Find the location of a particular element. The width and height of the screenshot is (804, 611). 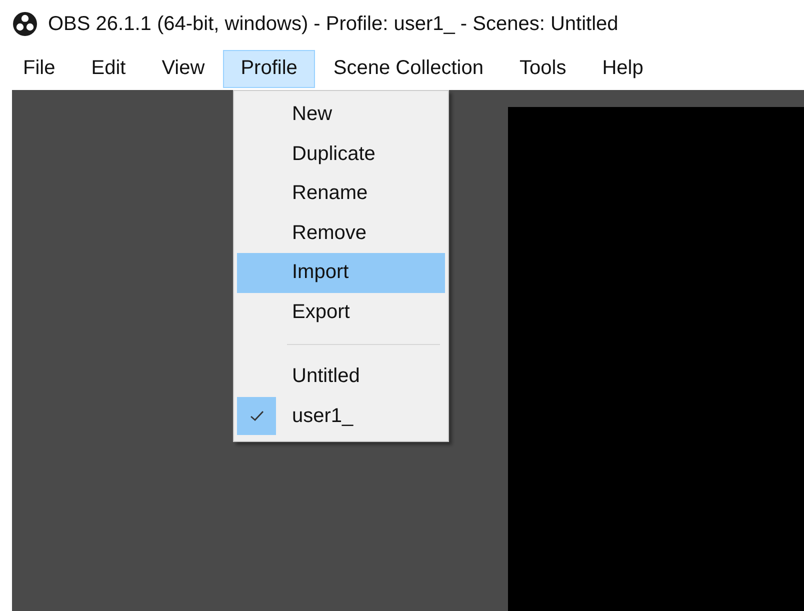

menu-item: Scene Collection is located at coordinates (408, 69).